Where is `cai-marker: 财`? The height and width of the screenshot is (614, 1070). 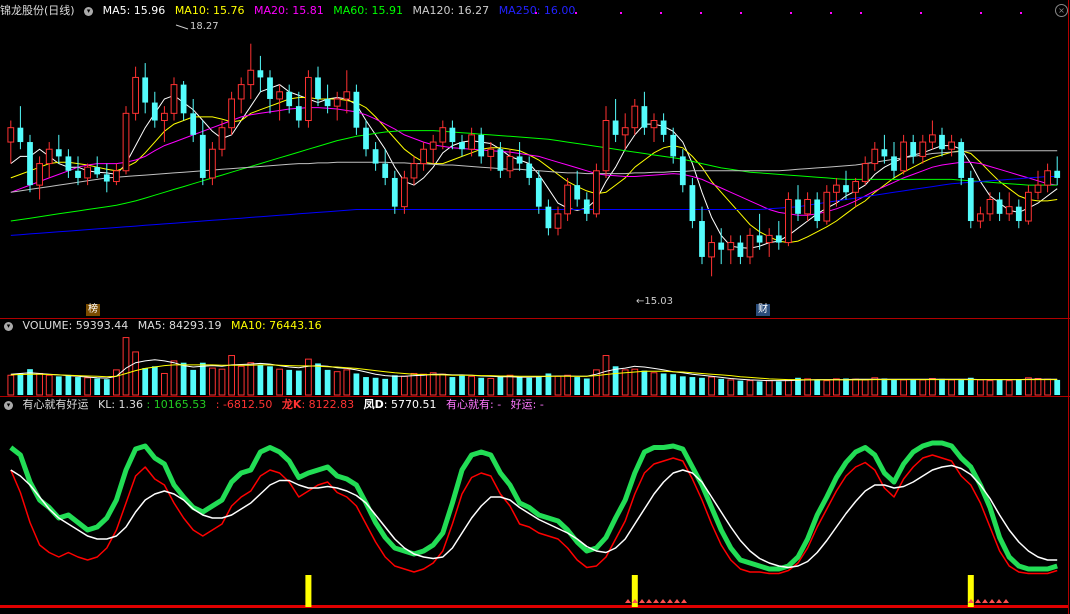
cai-marker: 财 is located at coordinates (763, 310).